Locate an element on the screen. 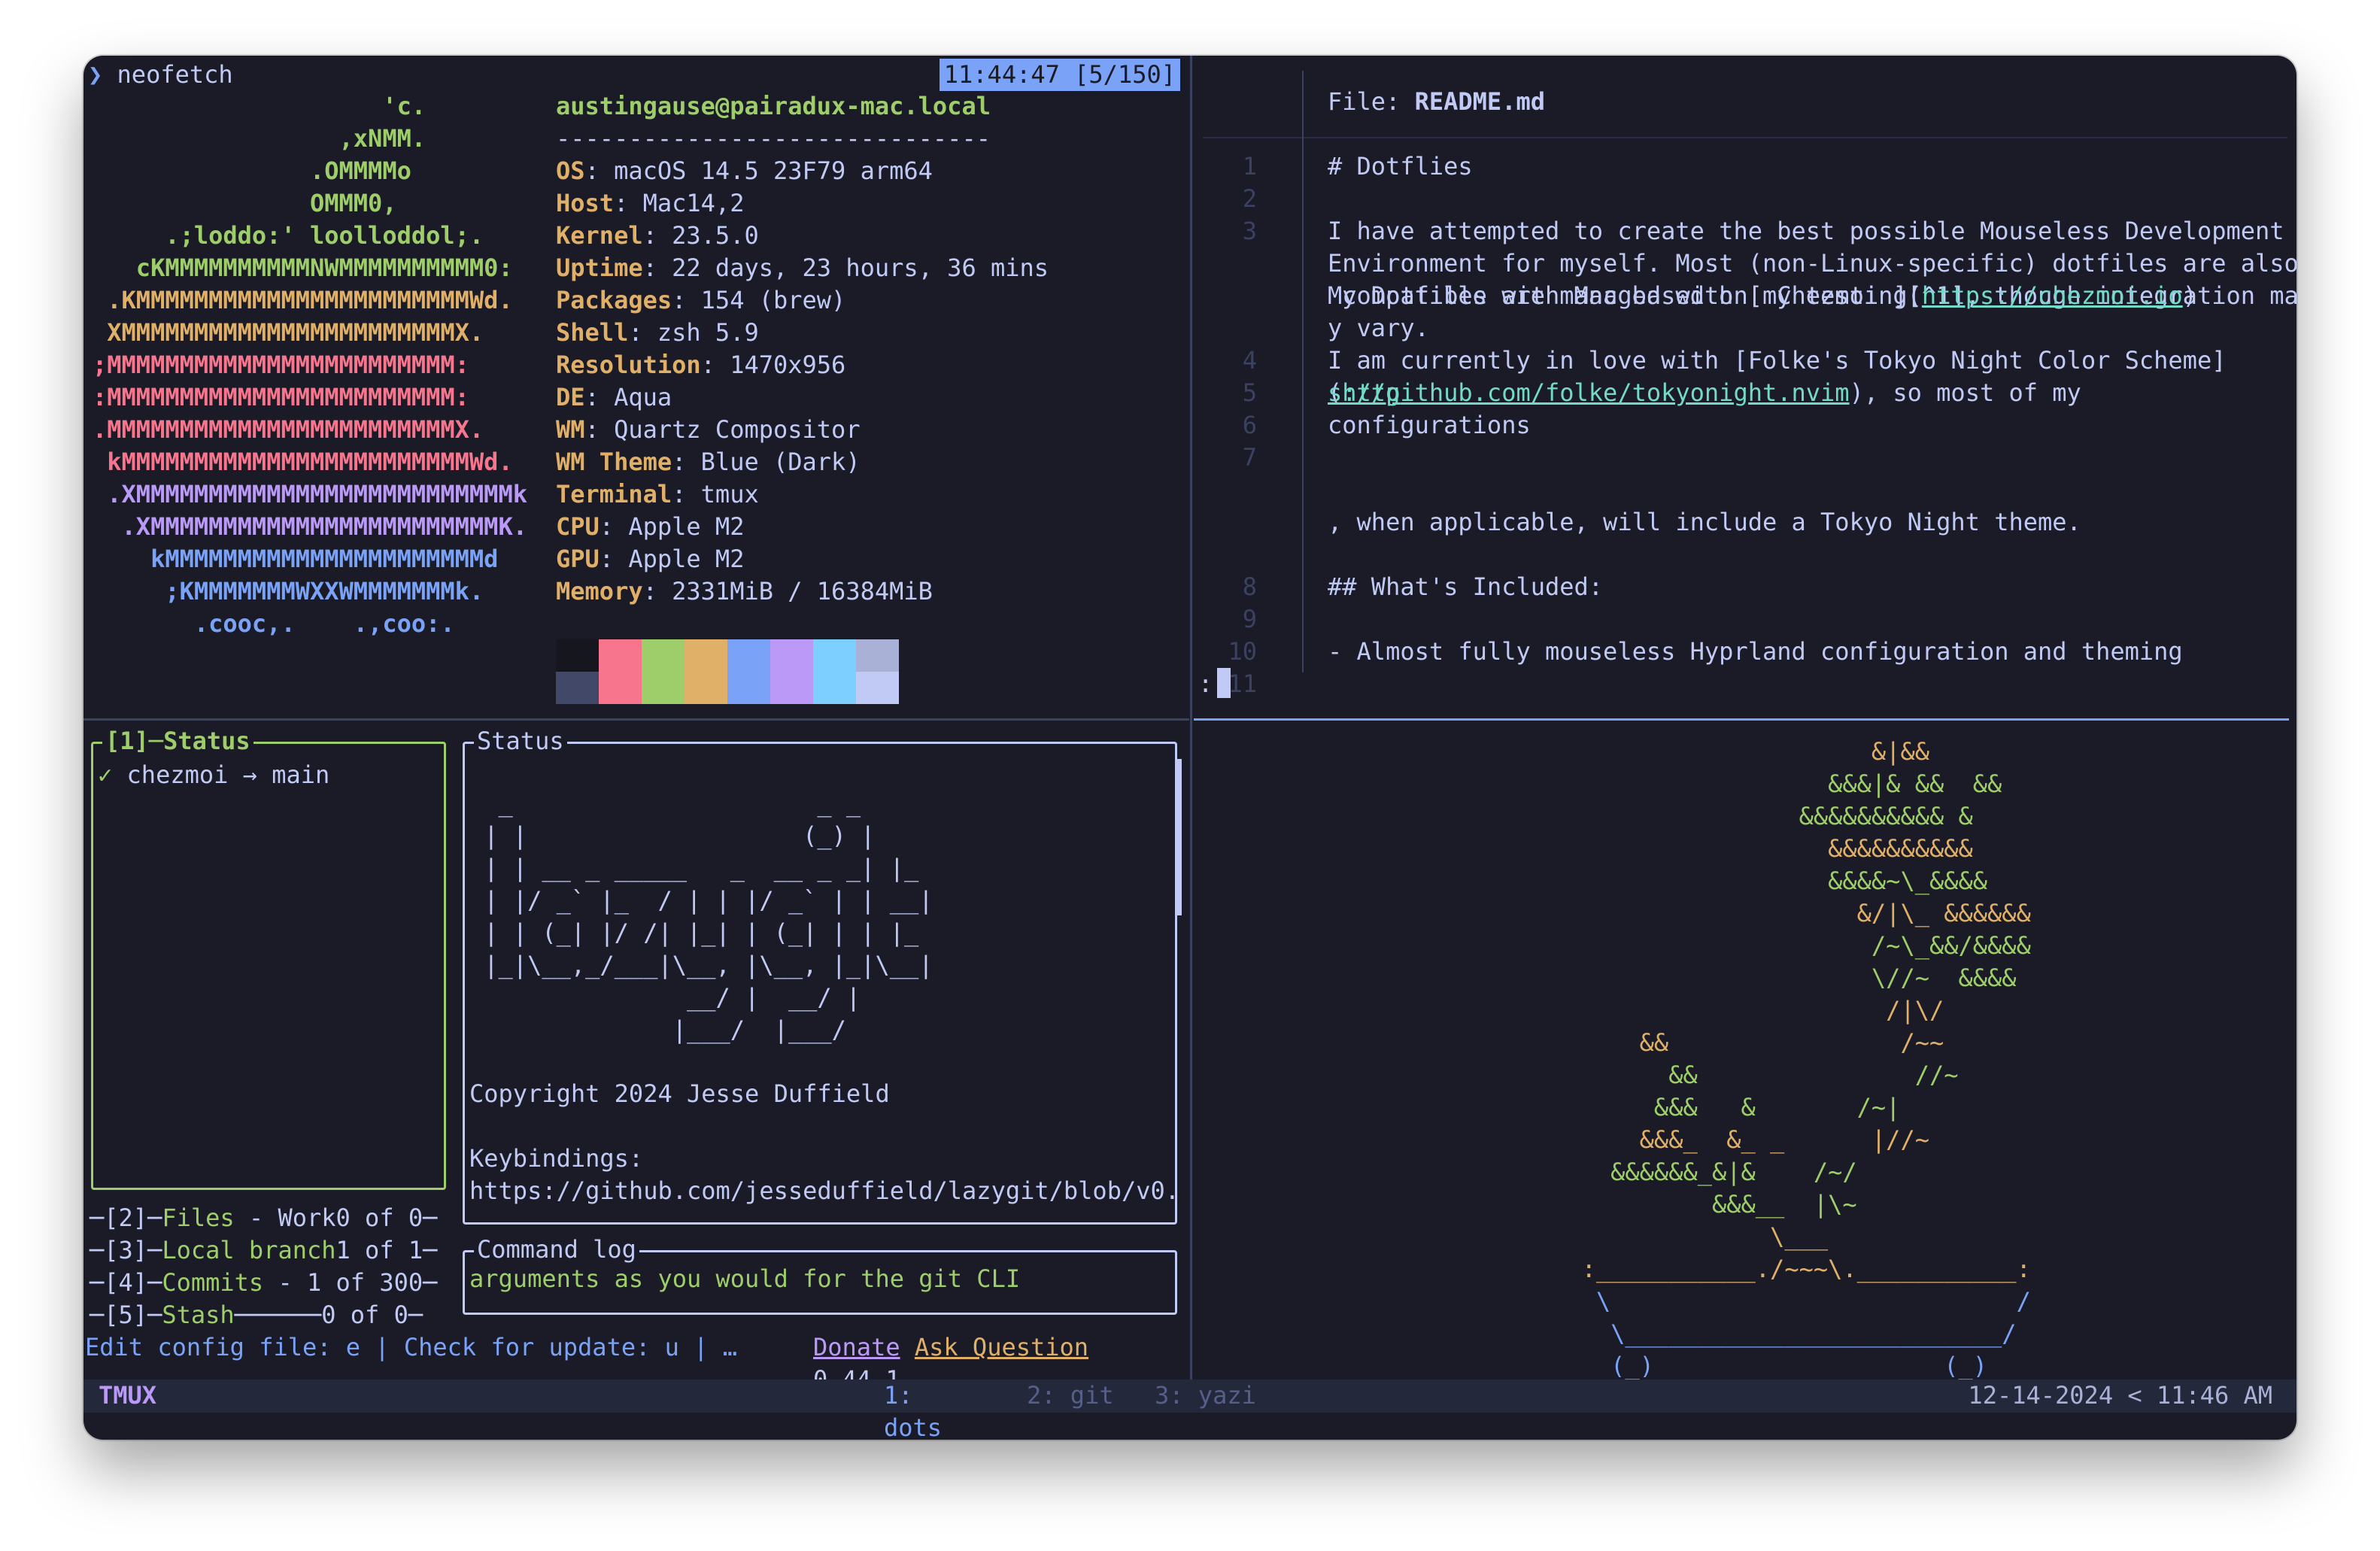  info-key: WM Theme is located at coordinates (614, 462).